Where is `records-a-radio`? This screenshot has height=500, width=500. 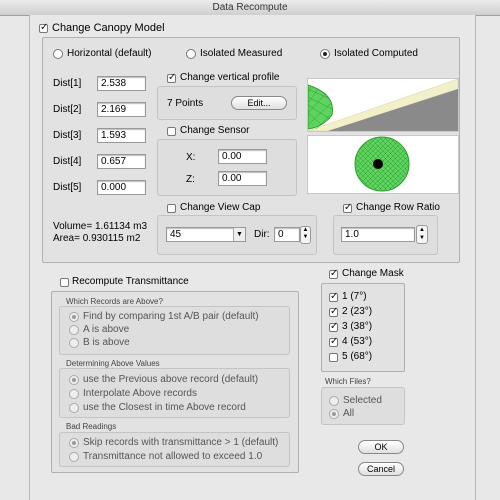
records-a-radio is located at coordinates (74, 330).